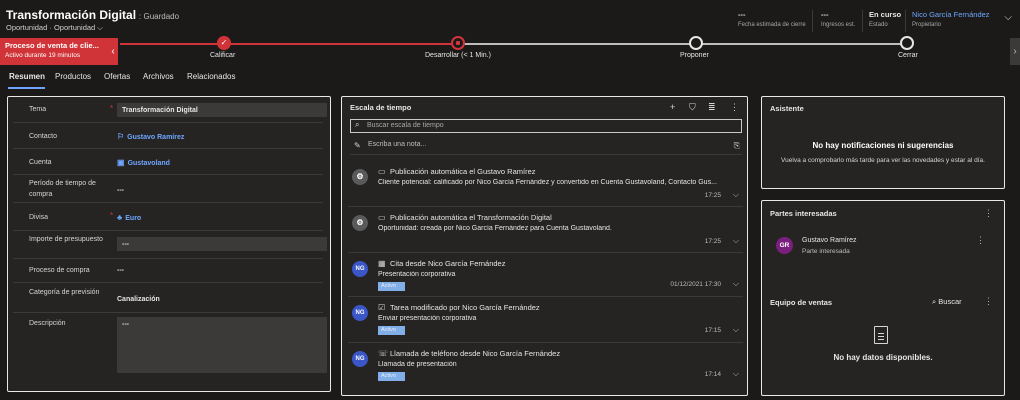  Describe the element at coordinates (121, 162) in the screenshot. I see `account-icon: ▣` at that location.